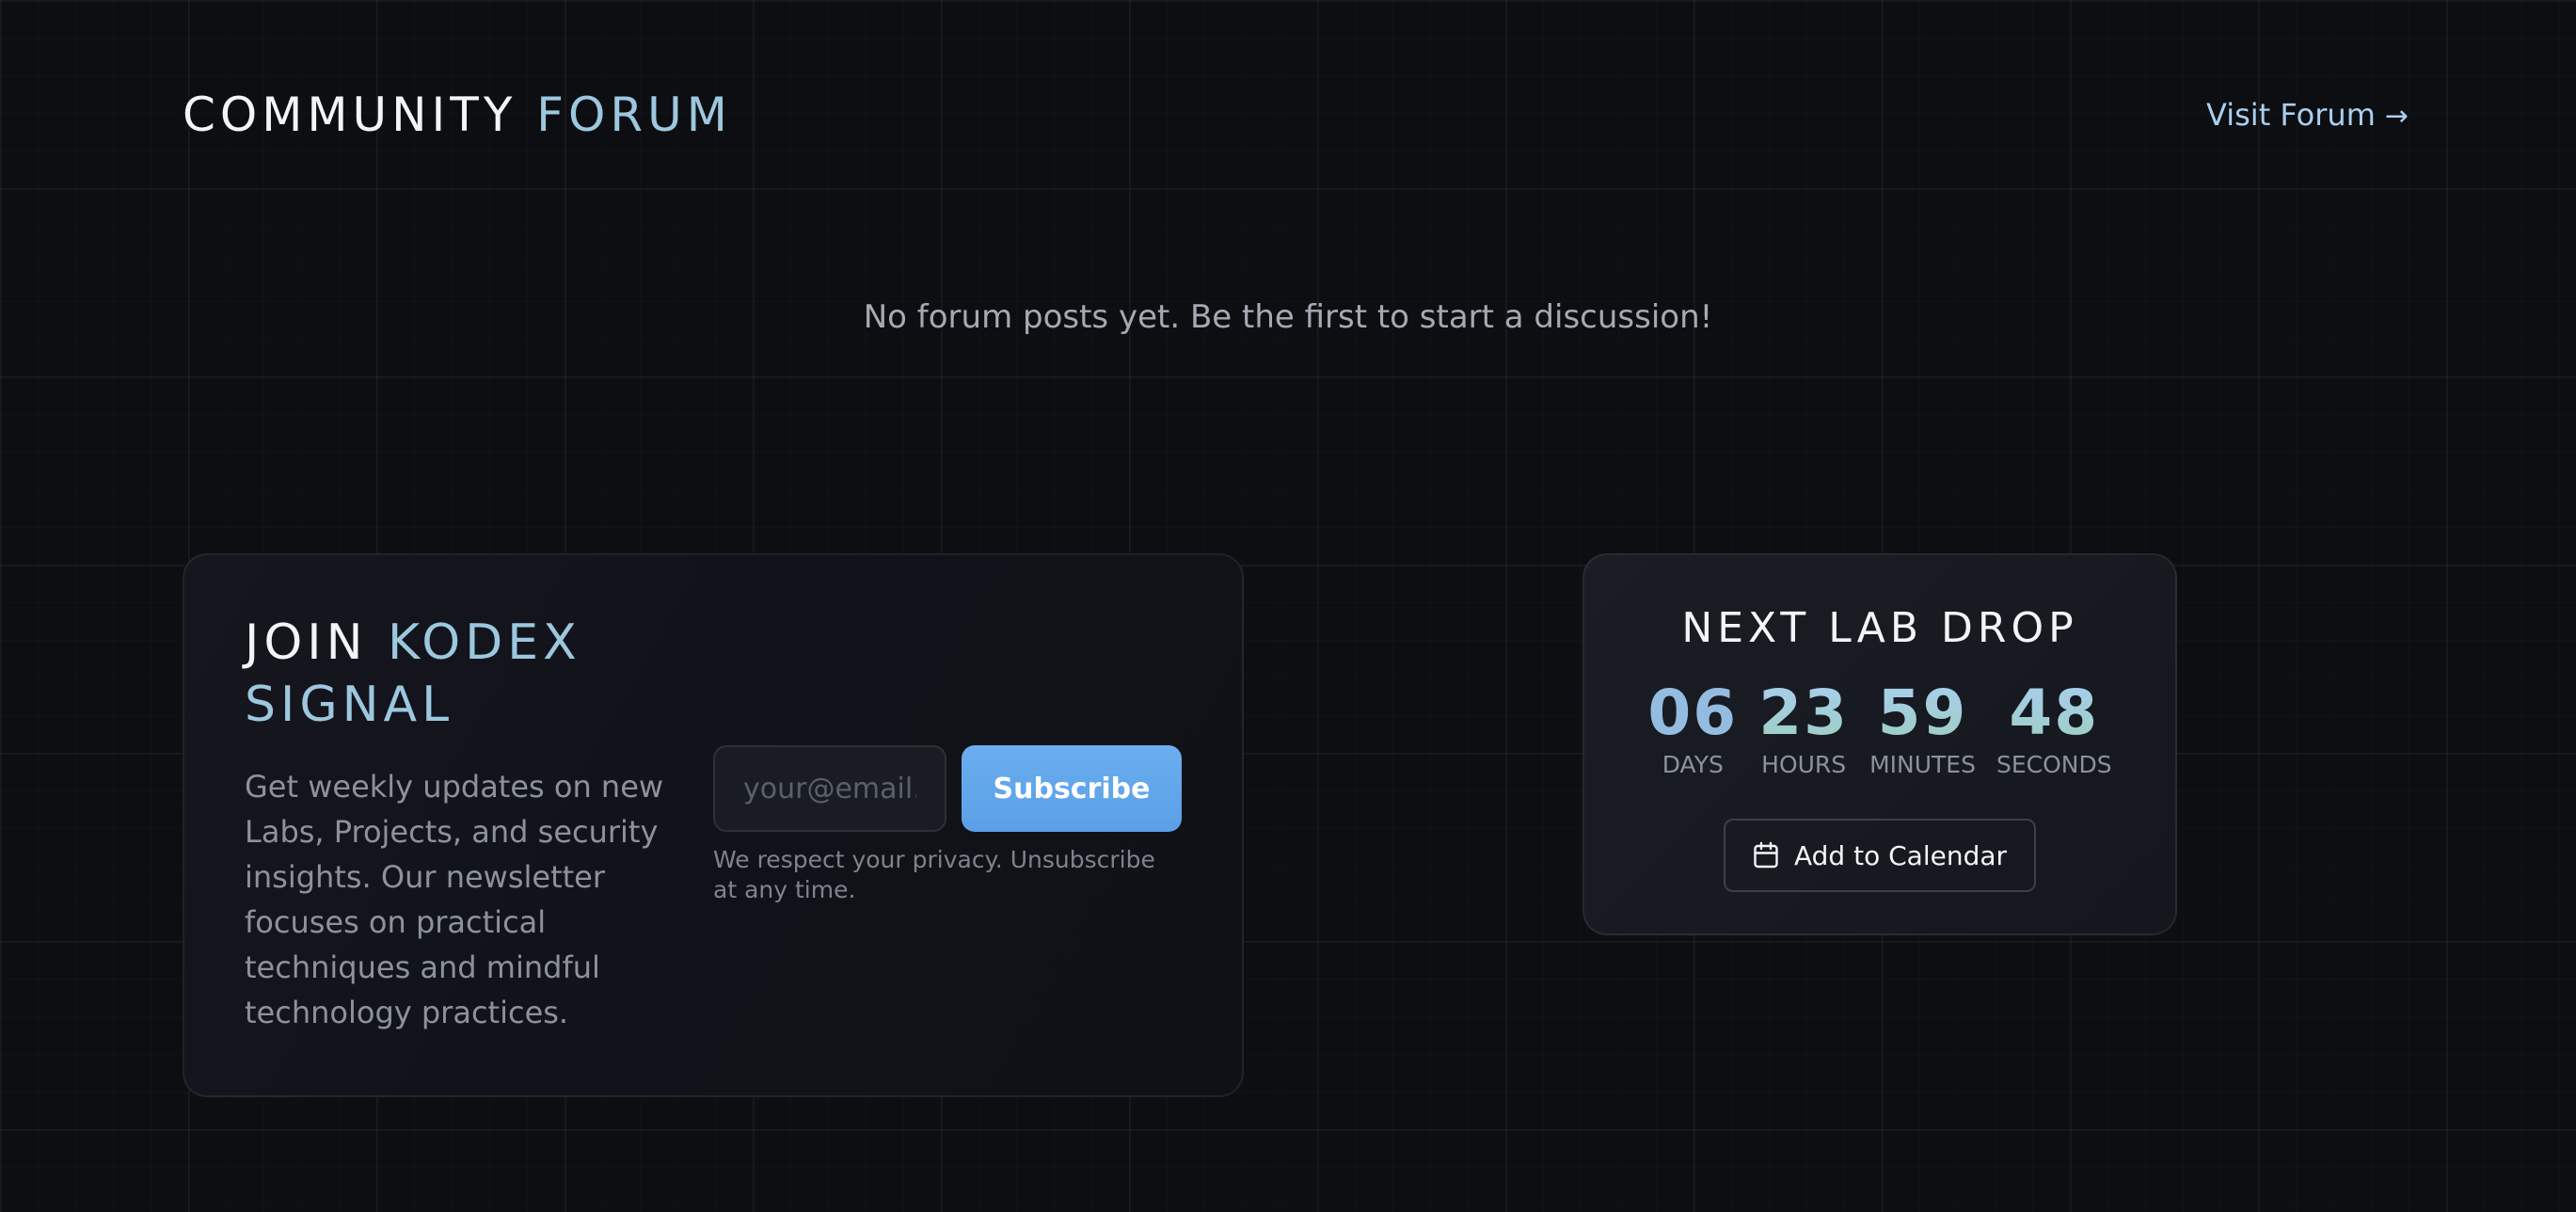 Image resolution: width=2576 pixels, height=1212 pixels. I want to click on forum-title-main: COMMUNITY, so click(350, 115).